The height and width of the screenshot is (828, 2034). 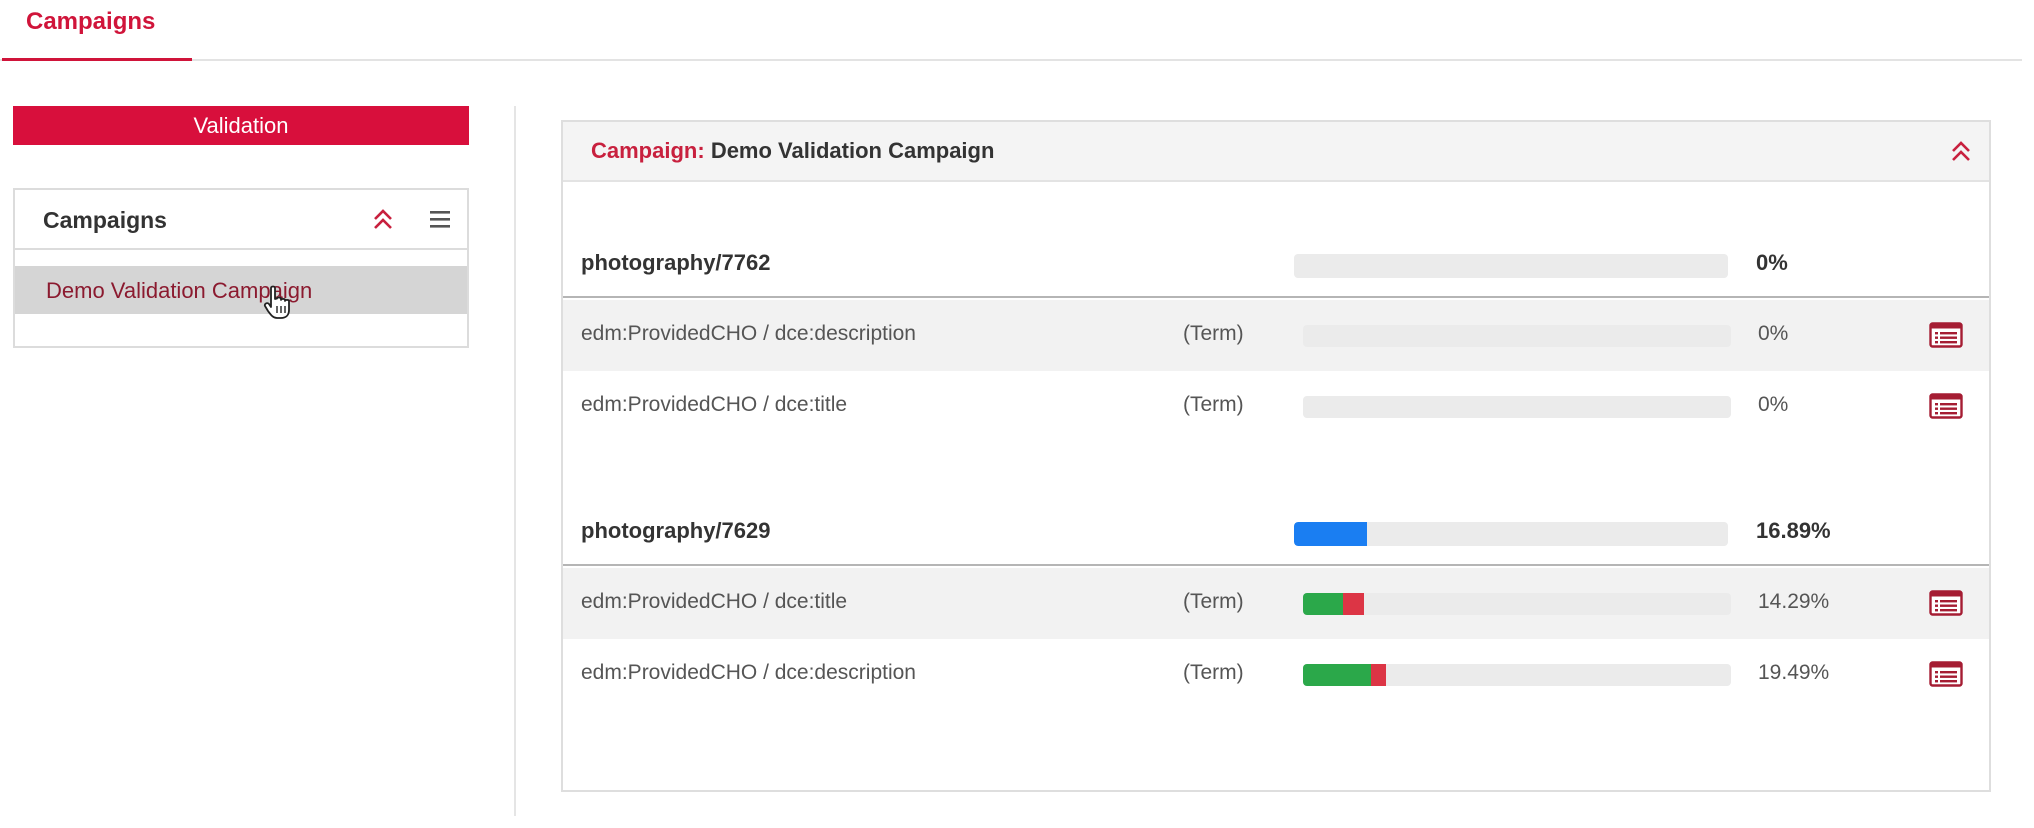 I want to click on validation-button: Validation, so click(x=241, y=125).